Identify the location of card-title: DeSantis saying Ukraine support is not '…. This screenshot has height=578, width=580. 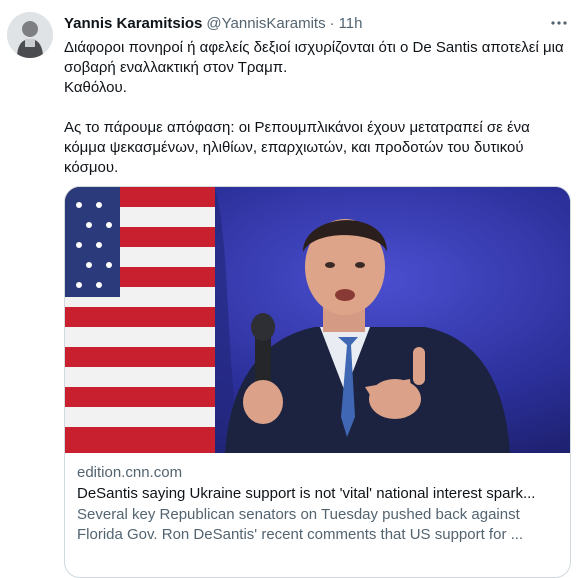
(306, 493).